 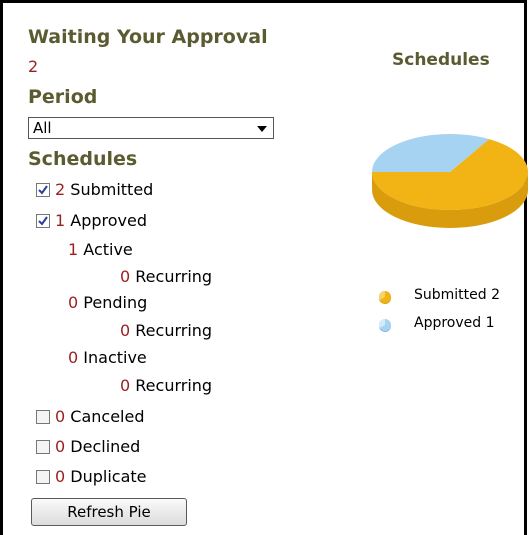 What do you see at coordinates (83, 159) in the screenshot?
I see `schedules-heading: Schedules` at bounding box center [83, 159].